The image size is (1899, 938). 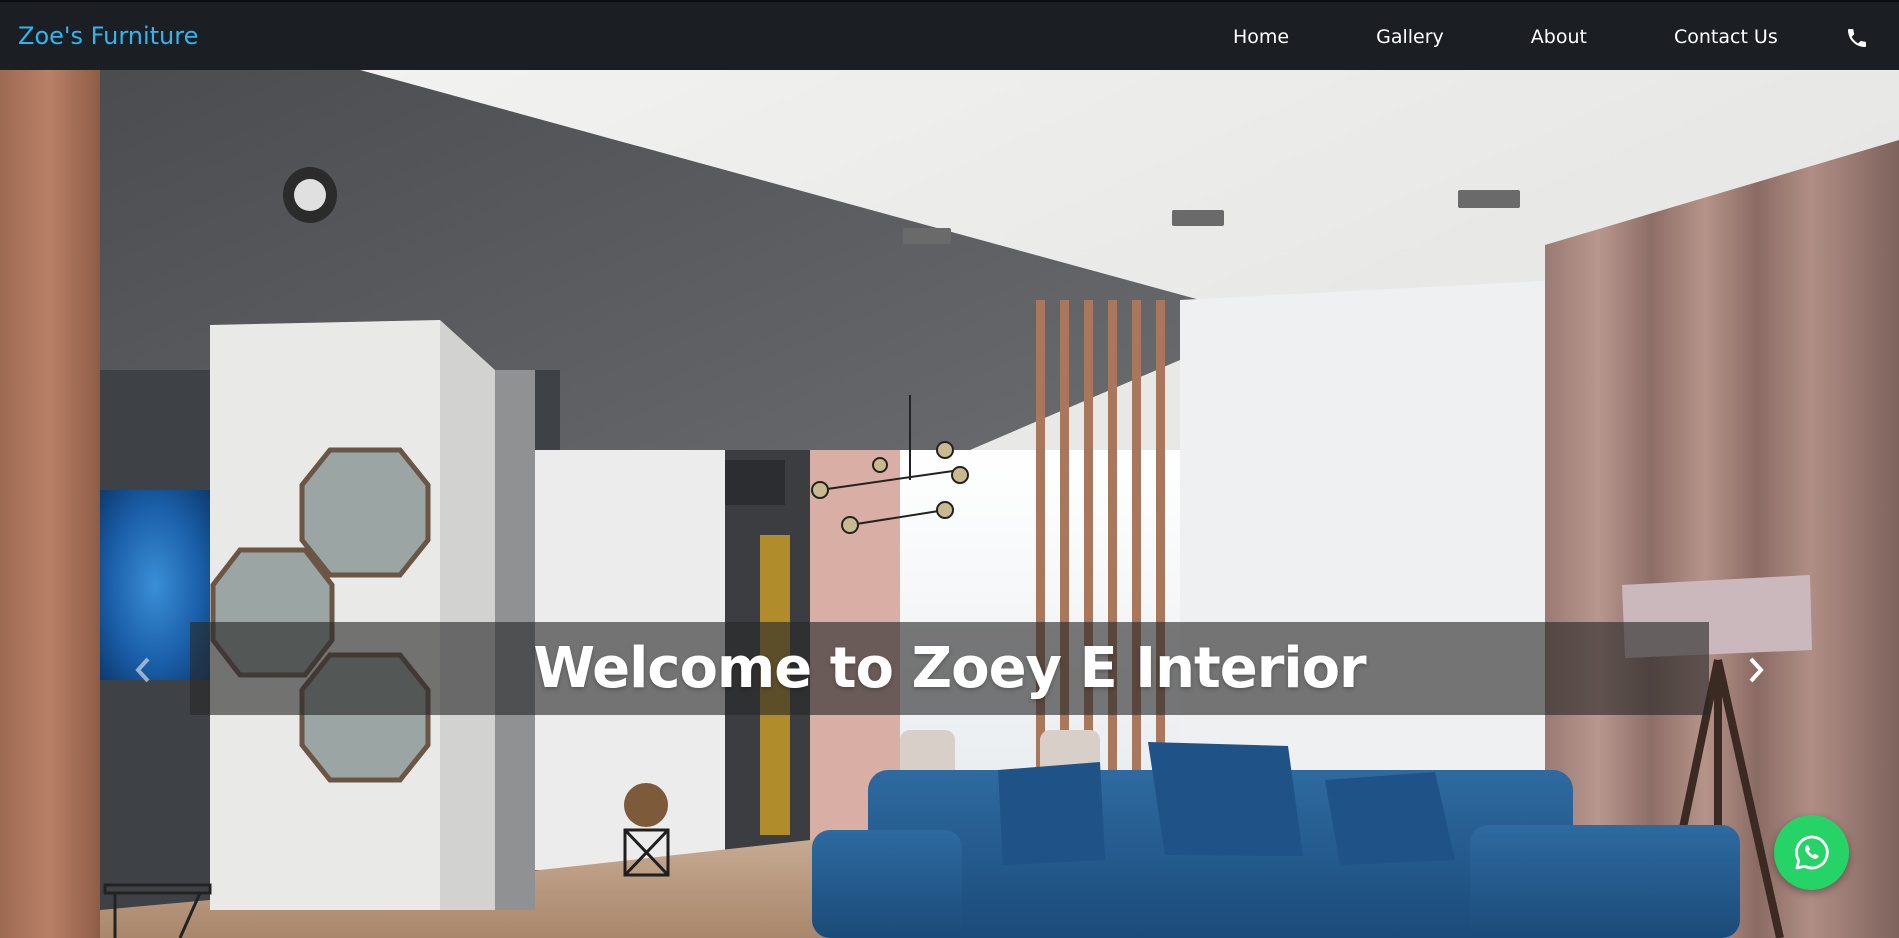 What do you see at coordinates (1559, 37) in the screenshot?
I see `nav-link-about: About` at bounding box center [1559, 37].